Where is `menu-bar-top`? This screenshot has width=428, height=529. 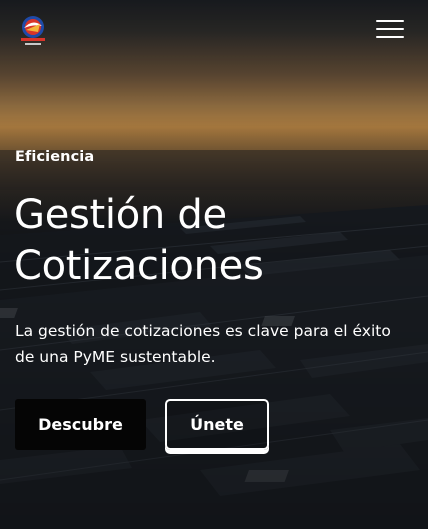
menu-bar-top is located at coordinates (390, 21).